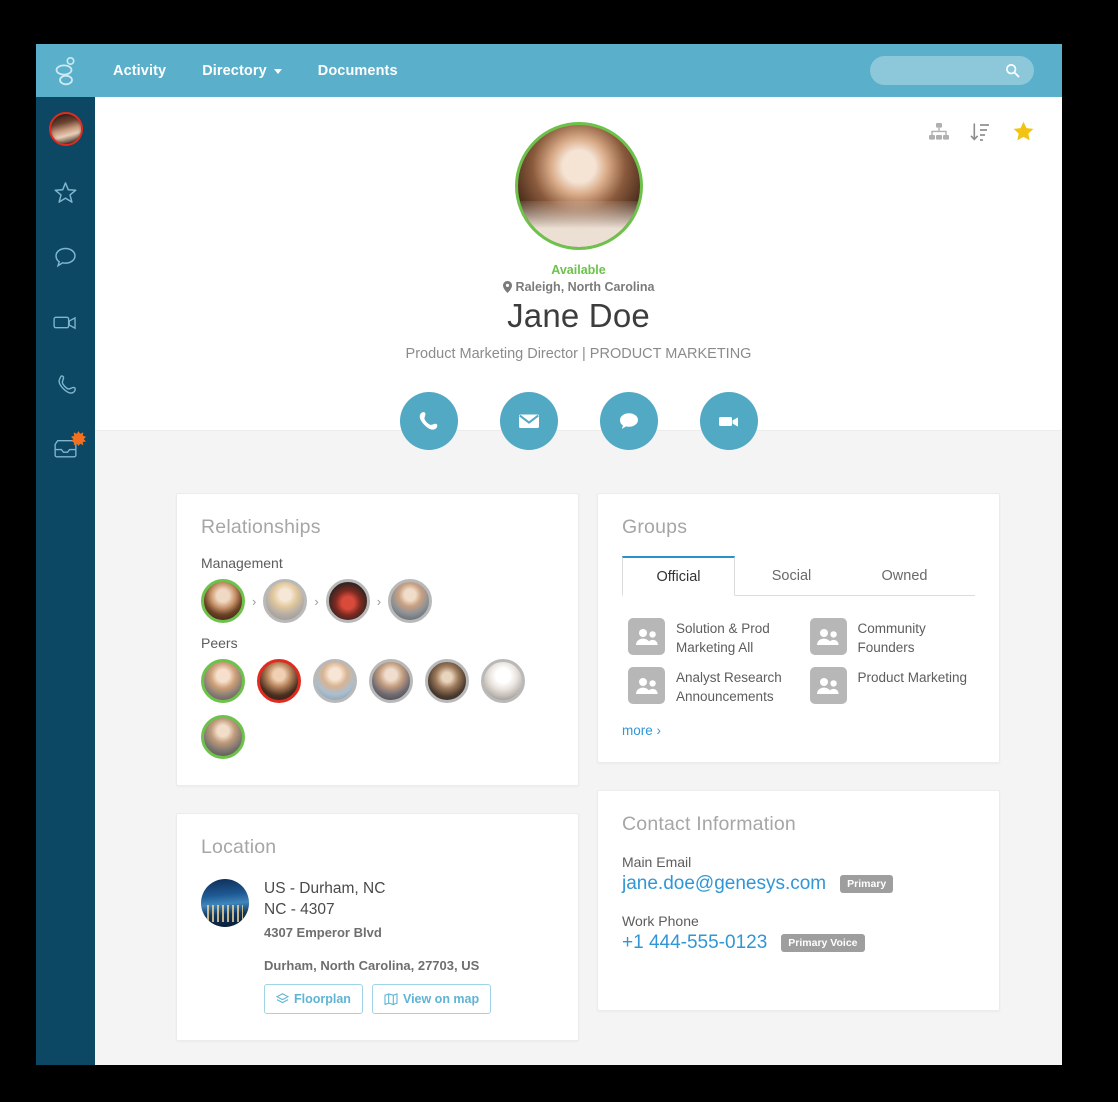 The height and width of the screenshot is (1102, 1118). Describe the element at coordinates (441, 998) in the screenshot. I see `view-on-map-button-label: View on map` at that location.